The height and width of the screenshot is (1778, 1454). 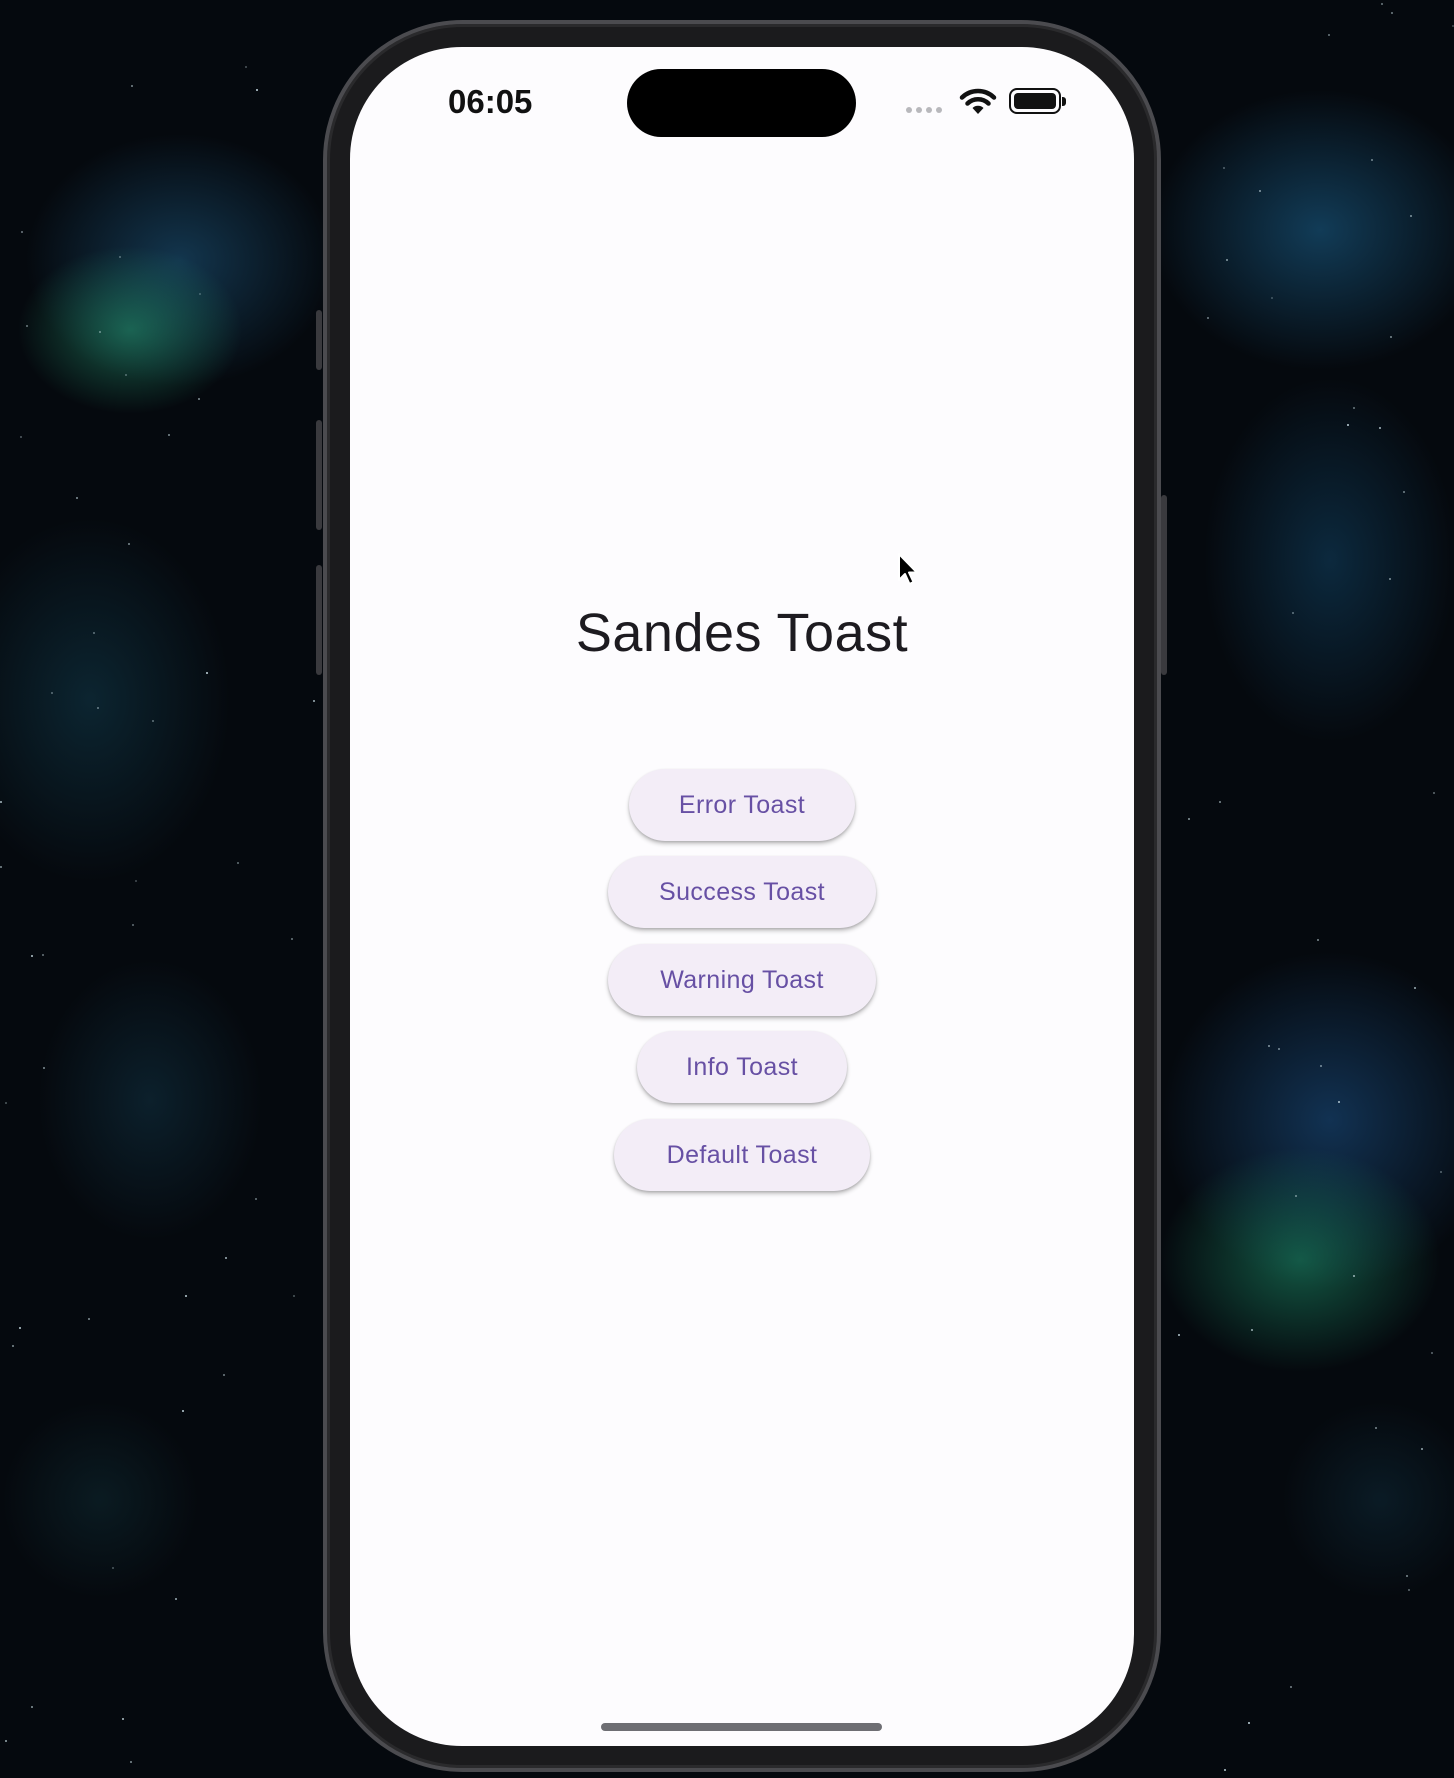 I want to click on silent-switch, so click(x=319, y=340).